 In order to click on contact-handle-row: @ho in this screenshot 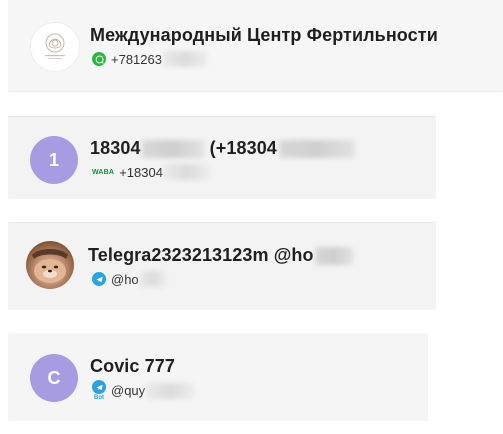, I will do `click(129, 279)`.